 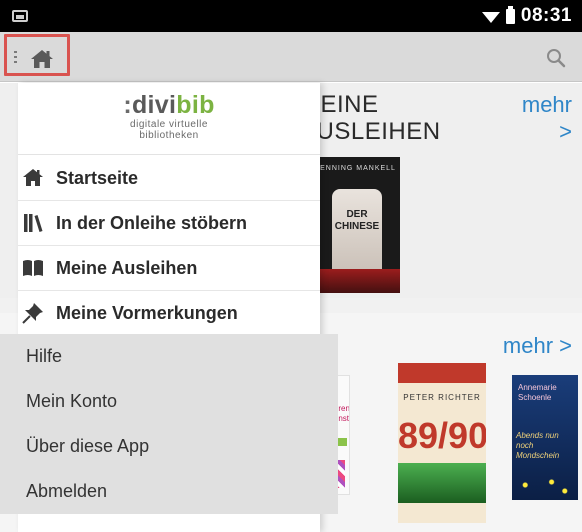 I want to click on pushpin-icon, so click(x=33, y=313).